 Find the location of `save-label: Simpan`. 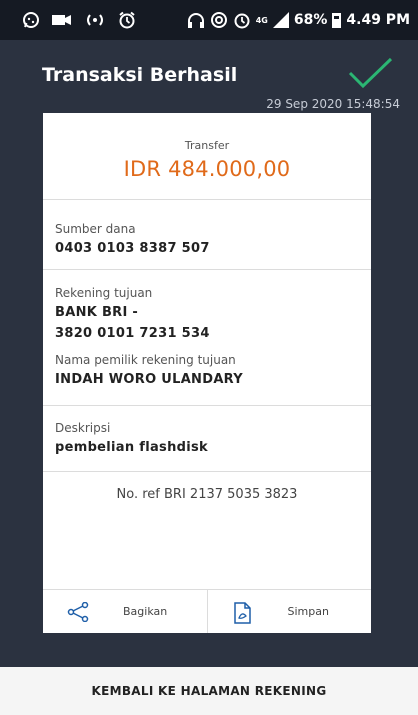

save-label: Simpan is located at coordinates (308, 611).